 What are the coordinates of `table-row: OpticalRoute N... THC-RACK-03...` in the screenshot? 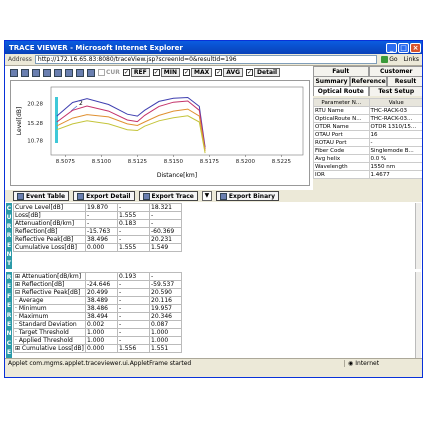 It's located at (367, 118).